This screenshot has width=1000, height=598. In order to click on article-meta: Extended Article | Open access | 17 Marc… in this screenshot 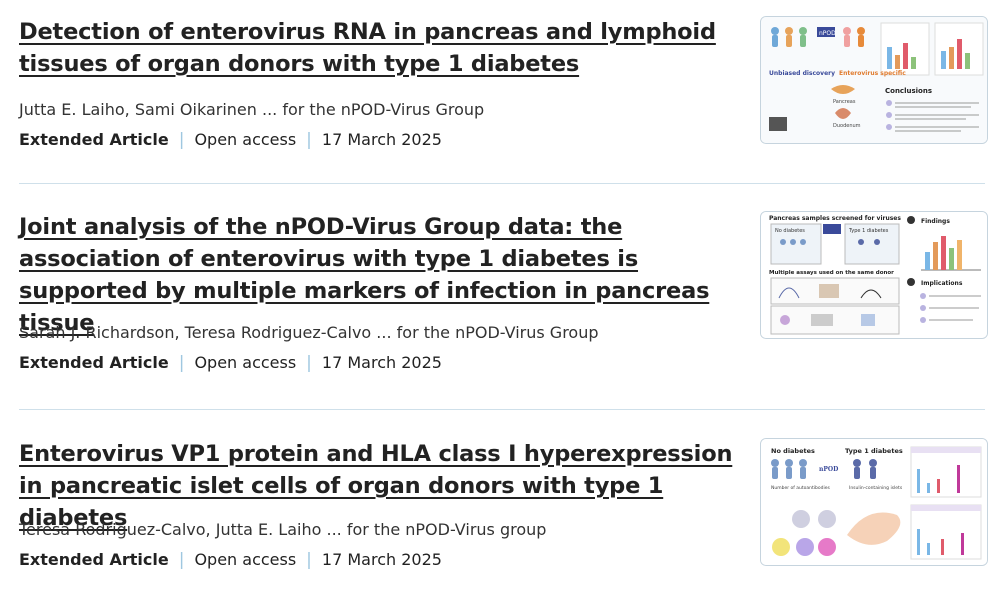, I will do `click(502, 363)`.